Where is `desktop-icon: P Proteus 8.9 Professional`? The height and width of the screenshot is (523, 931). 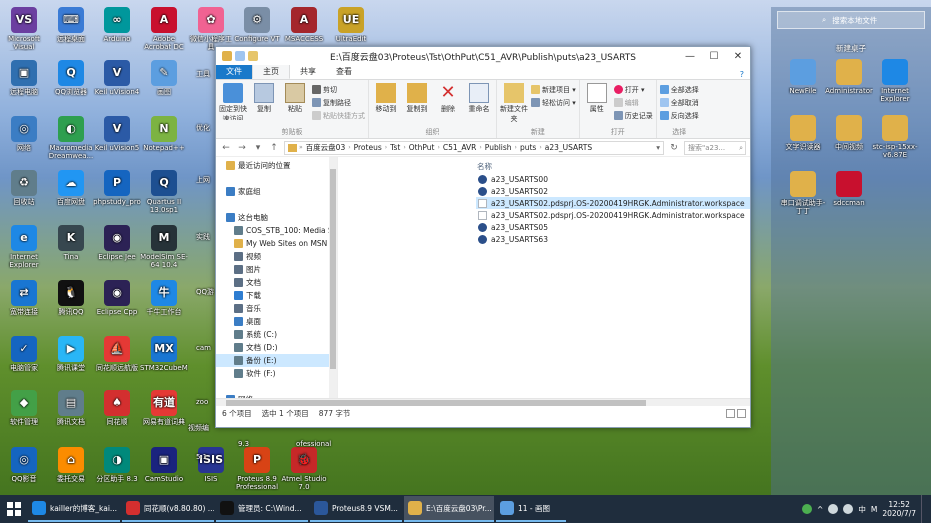 desktop-icon: P Proteus 8.9 Professional is located at coordinates (257, 469).